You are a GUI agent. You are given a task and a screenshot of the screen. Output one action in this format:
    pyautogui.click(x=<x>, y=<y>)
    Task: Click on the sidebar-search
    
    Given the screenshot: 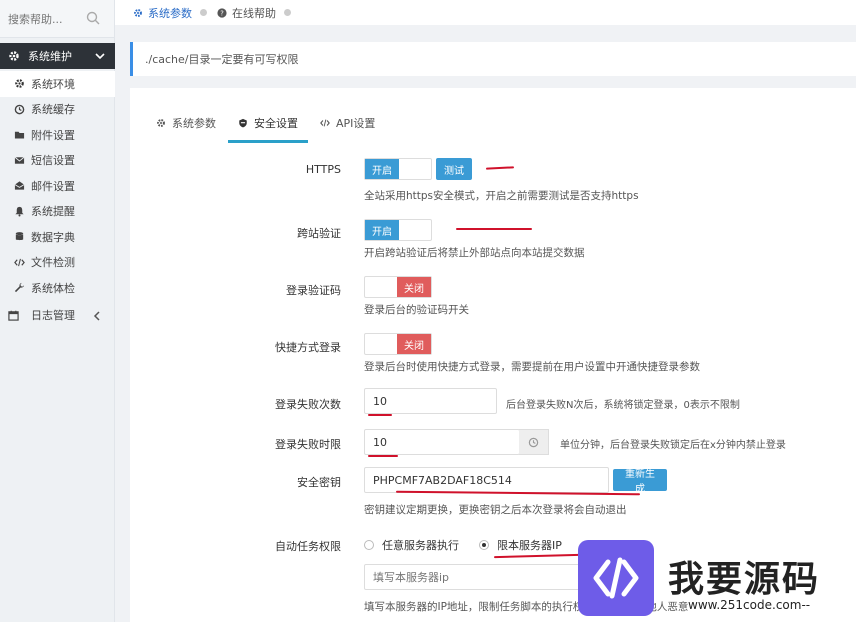 What is the action you would take?
    pyautogui.click(x=57, y=19)
    